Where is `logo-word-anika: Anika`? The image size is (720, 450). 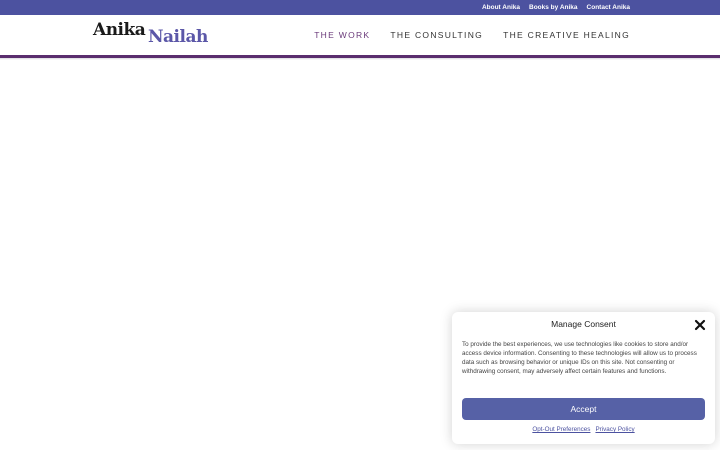
logo-word-anika: Anika is located at coordinates (119, 30).